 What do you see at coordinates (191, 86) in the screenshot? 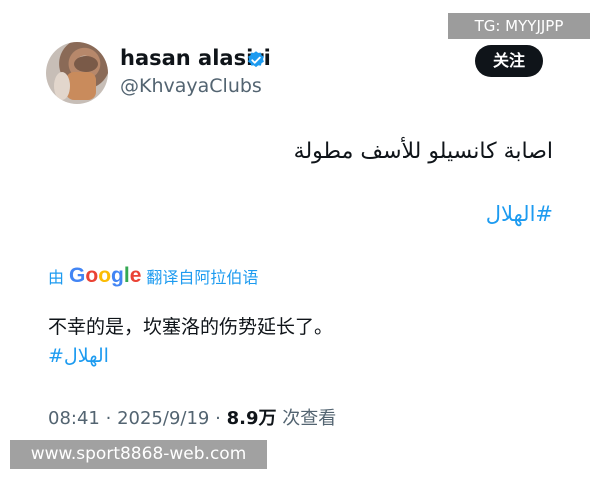
I see `author-handle: @KhvayaClubs` at bounding box center [191, 86].